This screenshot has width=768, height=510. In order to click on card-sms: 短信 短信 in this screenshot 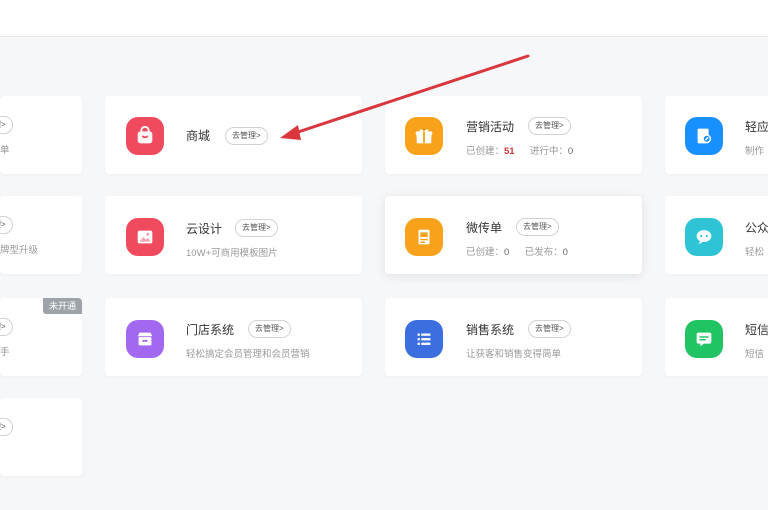, I will do `click(716, 337)`.